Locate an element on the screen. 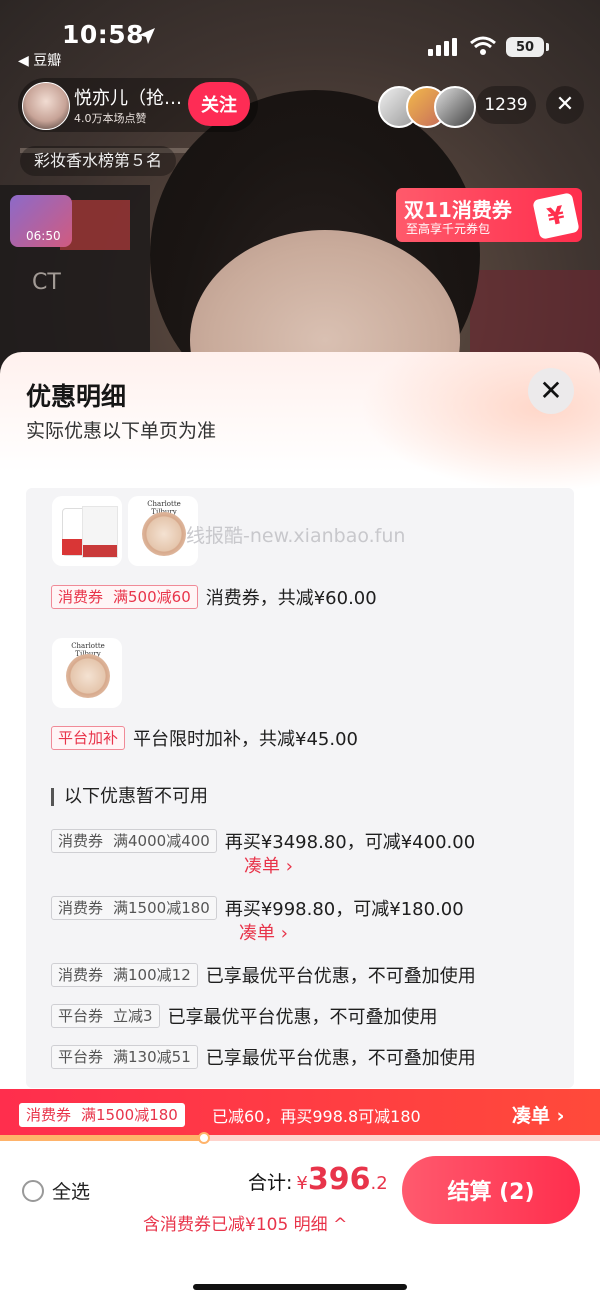 The image size is (600, 1304). radio-circle-icon is located at coordinates (33, 1190).